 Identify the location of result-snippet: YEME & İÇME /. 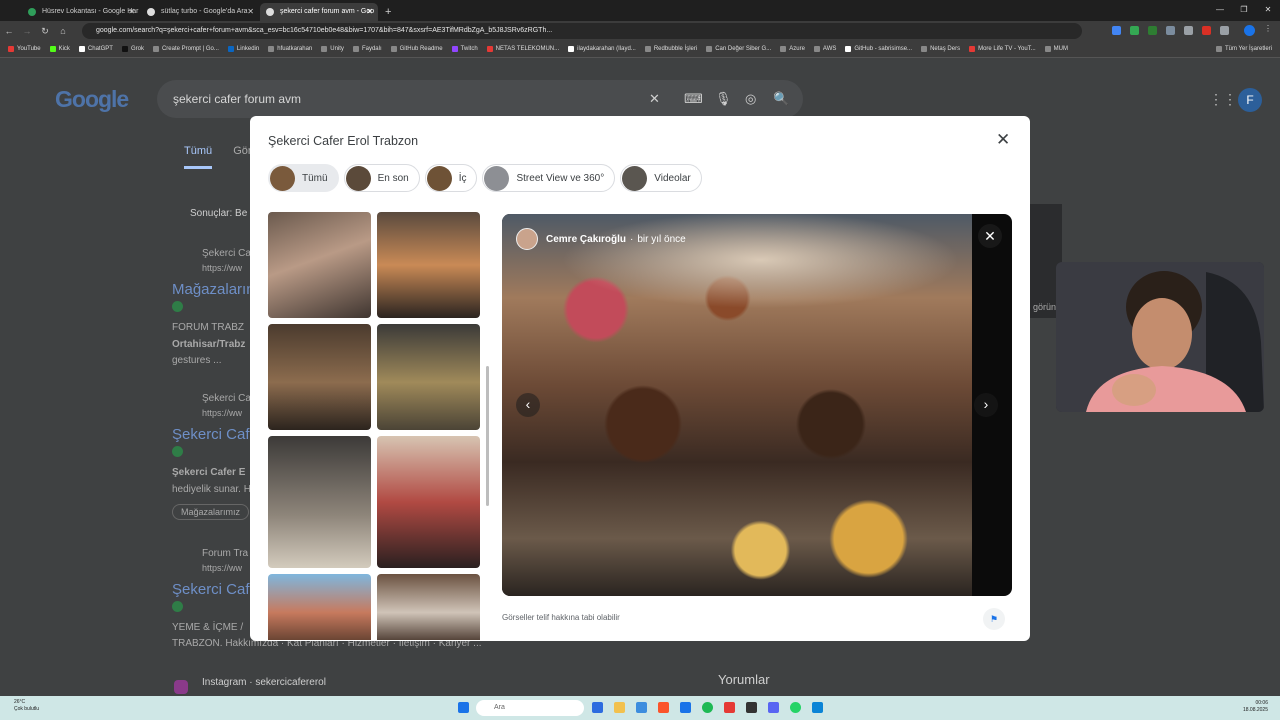
(208, 627).